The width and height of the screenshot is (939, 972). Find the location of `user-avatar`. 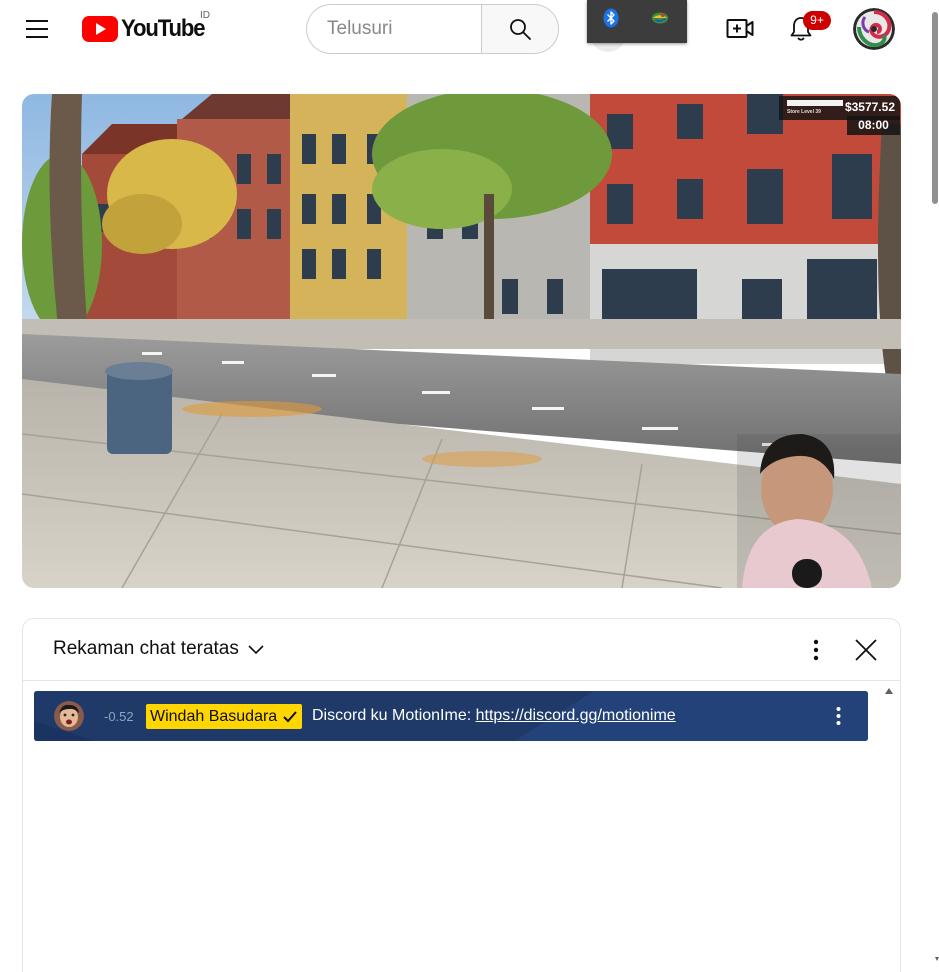

user-avatar is located at coordinates (874, 29).